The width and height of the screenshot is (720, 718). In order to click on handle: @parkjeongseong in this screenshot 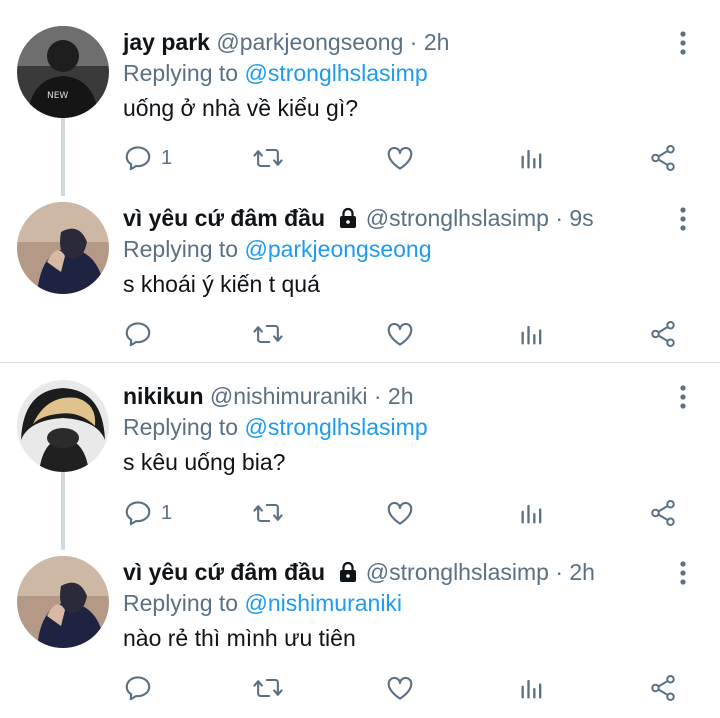, I will do `click(309, 42)`.